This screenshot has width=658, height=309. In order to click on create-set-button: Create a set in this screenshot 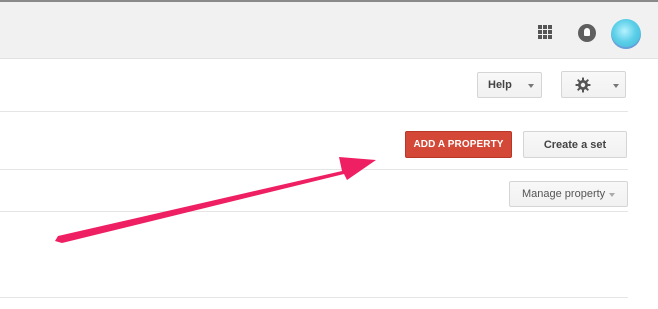, I will do `click(575, 144)`.